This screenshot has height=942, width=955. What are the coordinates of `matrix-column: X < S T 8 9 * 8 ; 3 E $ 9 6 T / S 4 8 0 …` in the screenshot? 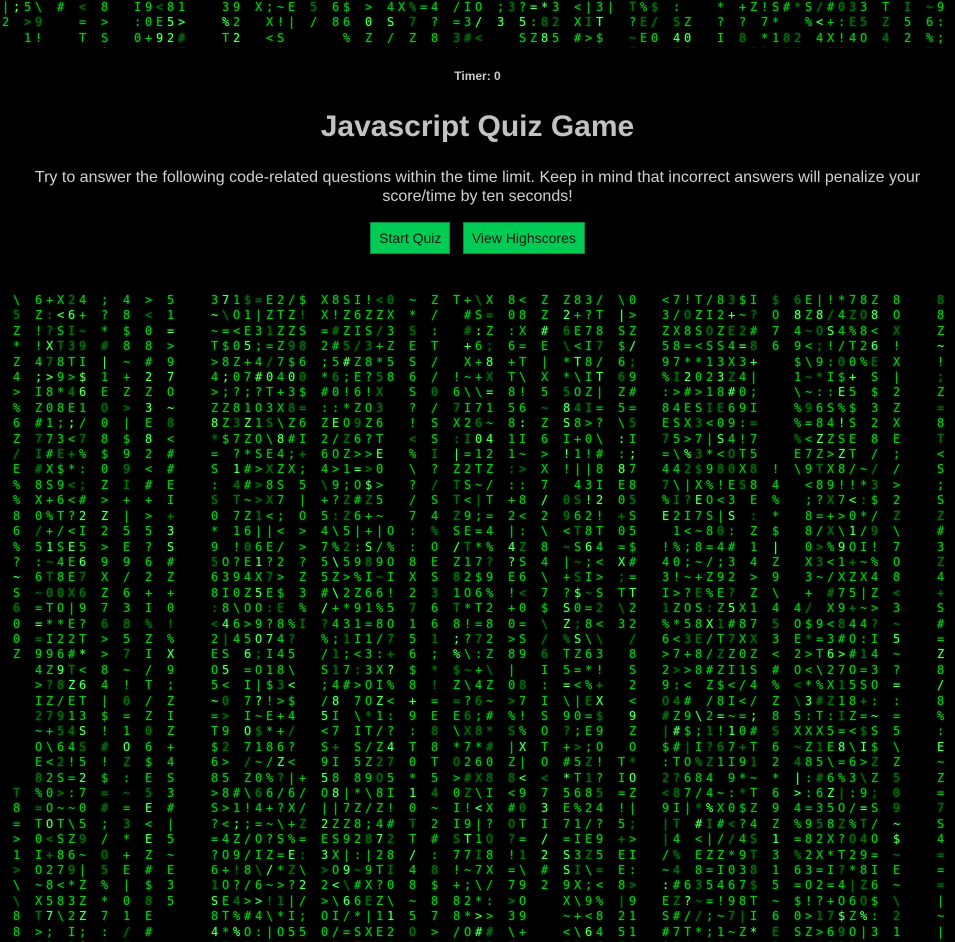 It's located at (61, 608).